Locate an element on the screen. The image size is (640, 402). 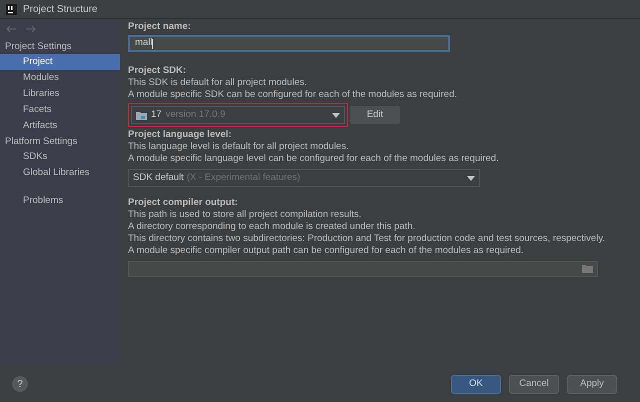
window-title: Project Structure is located at coordinates (60, 9).